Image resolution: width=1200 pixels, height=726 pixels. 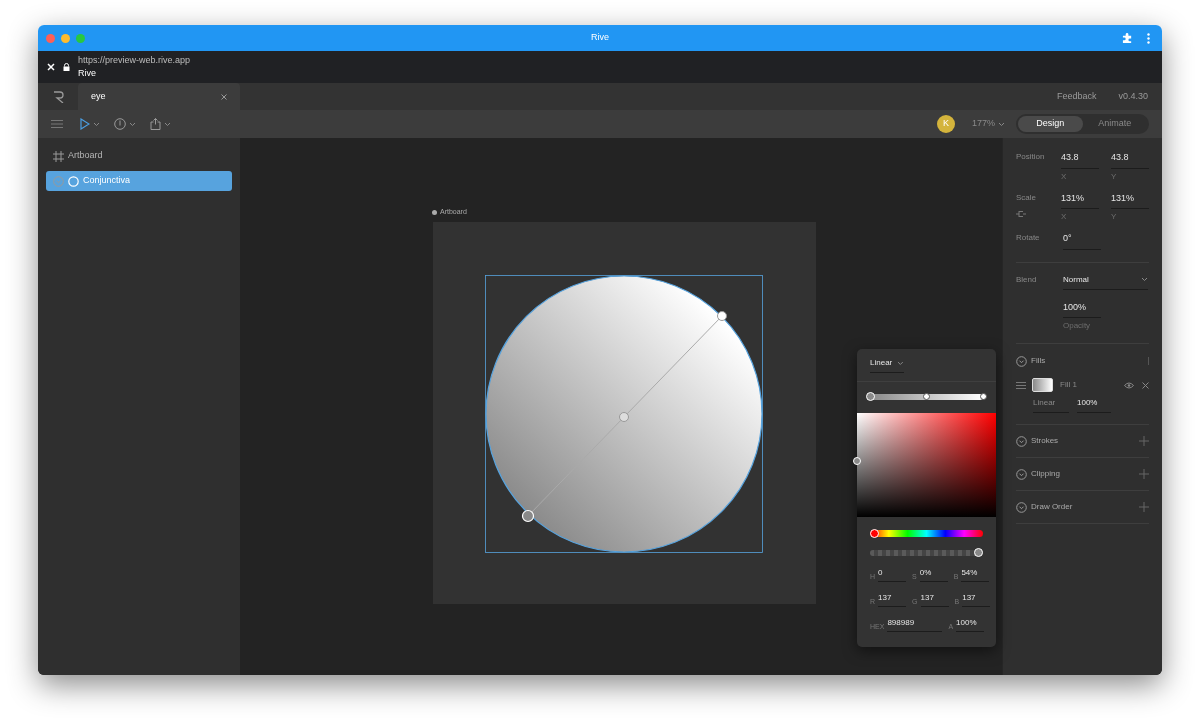 I want to click on channel-field: 0, so click(x=892, y=574).